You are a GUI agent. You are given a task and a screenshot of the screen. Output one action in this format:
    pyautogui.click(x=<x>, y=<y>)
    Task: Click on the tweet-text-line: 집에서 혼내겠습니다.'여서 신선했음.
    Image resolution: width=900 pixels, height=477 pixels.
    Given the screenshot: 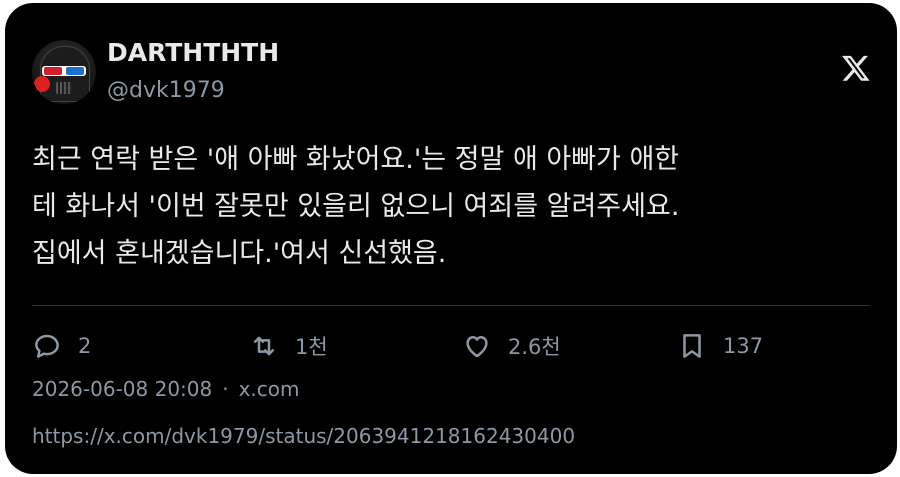 What is the action you would take?
    pyautogui.click(x=239, y=253)
    